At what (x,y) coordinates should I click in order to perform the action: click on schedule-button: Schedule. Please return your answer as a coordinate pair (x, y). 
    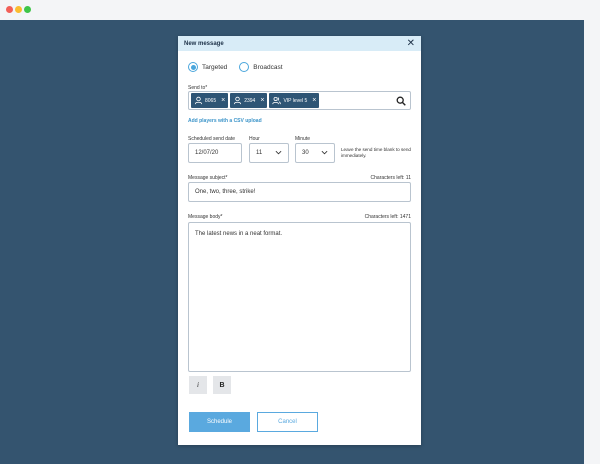
    Looking at the image, I should click on (219, 422).